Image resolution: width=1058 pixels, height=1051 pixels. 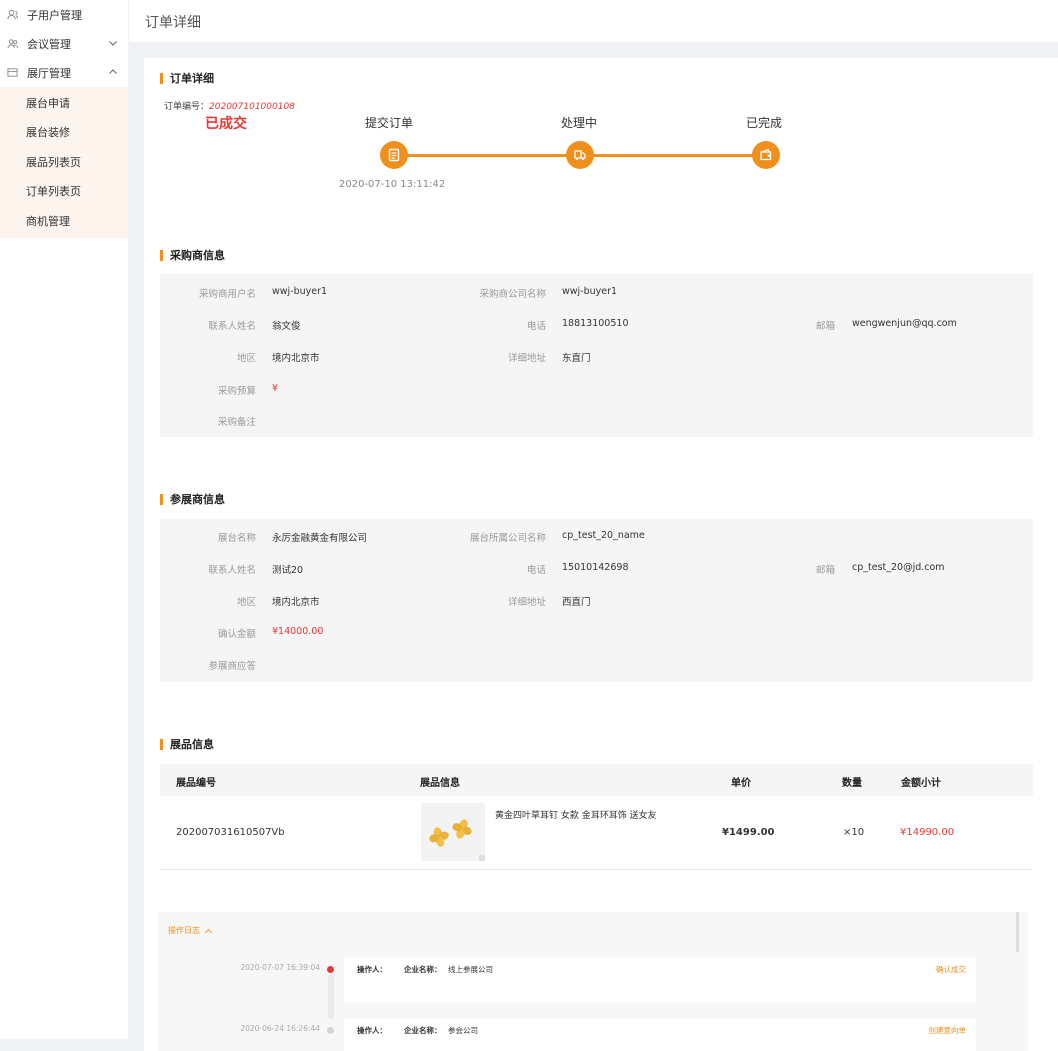 What do you see at coordinates (236, 391) in the screenshot?
I see `buyer-budget-label: 采购预算` at bounding box center [236, 391].